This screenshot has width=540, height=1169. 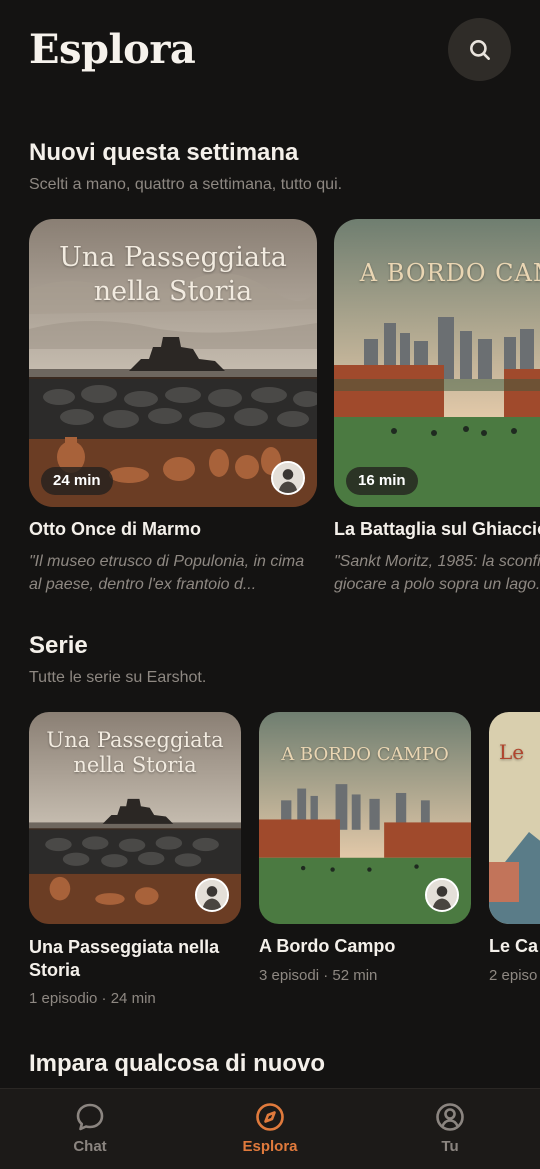 I want to click on tab-tu: Tu, so click(x=450, y=1128).